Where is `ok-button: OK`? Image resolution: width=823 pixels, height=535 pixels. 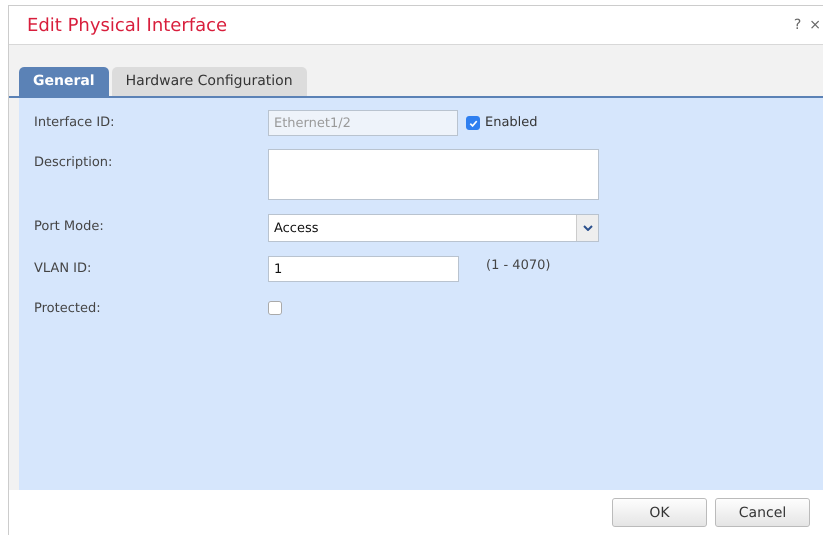
ok-button: OK is located at coordinates (659, 512).